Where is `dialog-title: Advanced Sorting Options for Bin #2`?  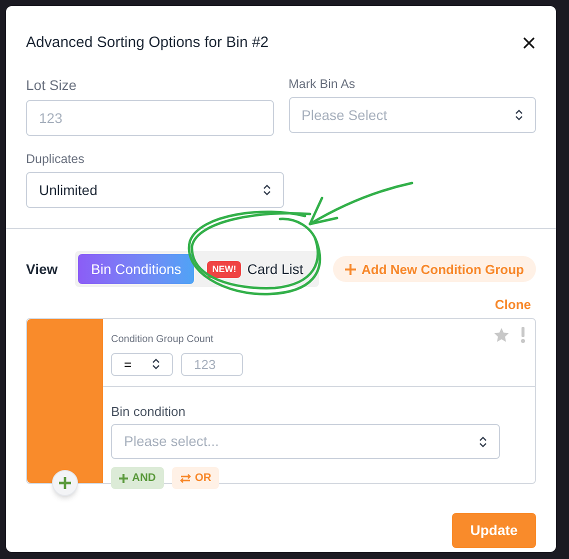 dialog-title: Advanced Sorting Options for Bin #2 is located at coordinates (147, 43).